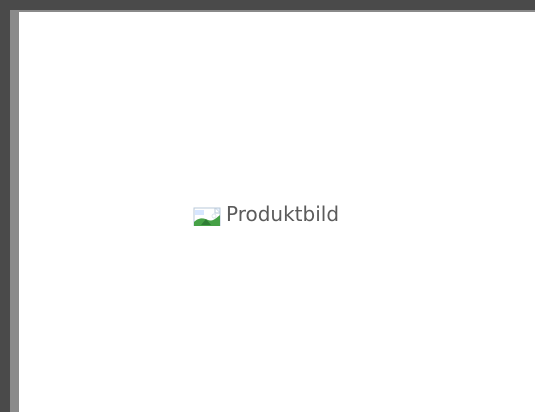 The height and width of the screenshot is (412, 535). What do you see at coordinates (283, 214) in the screenshot?
I see `product-image-alt-text: Produktbild` at bounding box center [283, 214].